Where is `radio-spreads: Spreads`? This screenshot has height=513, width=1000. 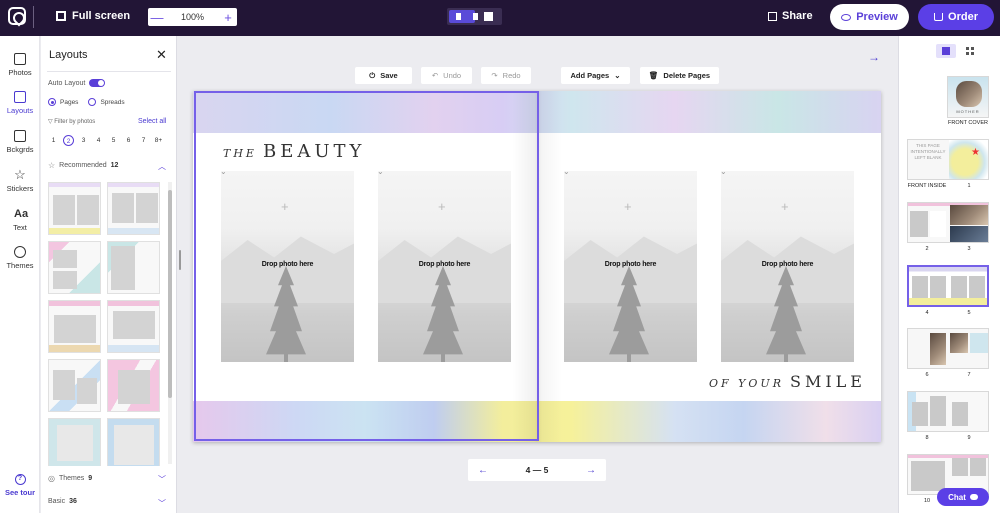 radio-spreads: Spreads is located at coordinates (106, 102).